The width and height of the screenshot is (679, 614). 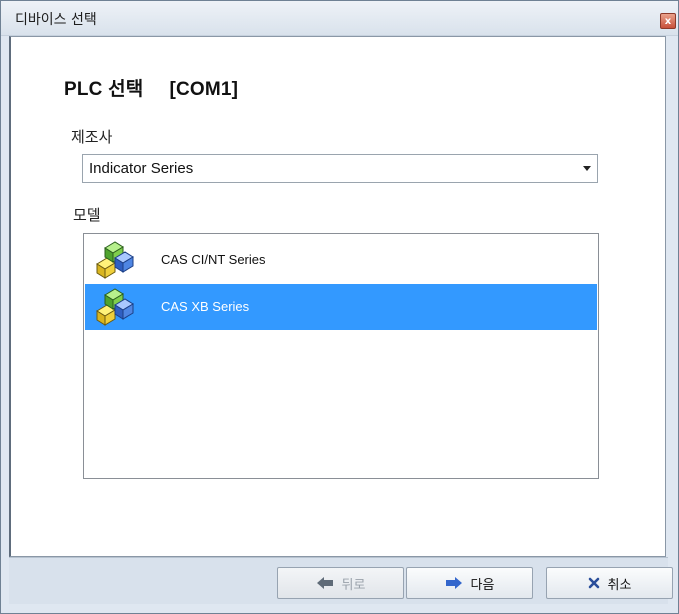 What do you see at coordinates (141, 168) in the screenshot?
I see `manufacturer-value: Indicator Series` at bounding box center [141, 168].